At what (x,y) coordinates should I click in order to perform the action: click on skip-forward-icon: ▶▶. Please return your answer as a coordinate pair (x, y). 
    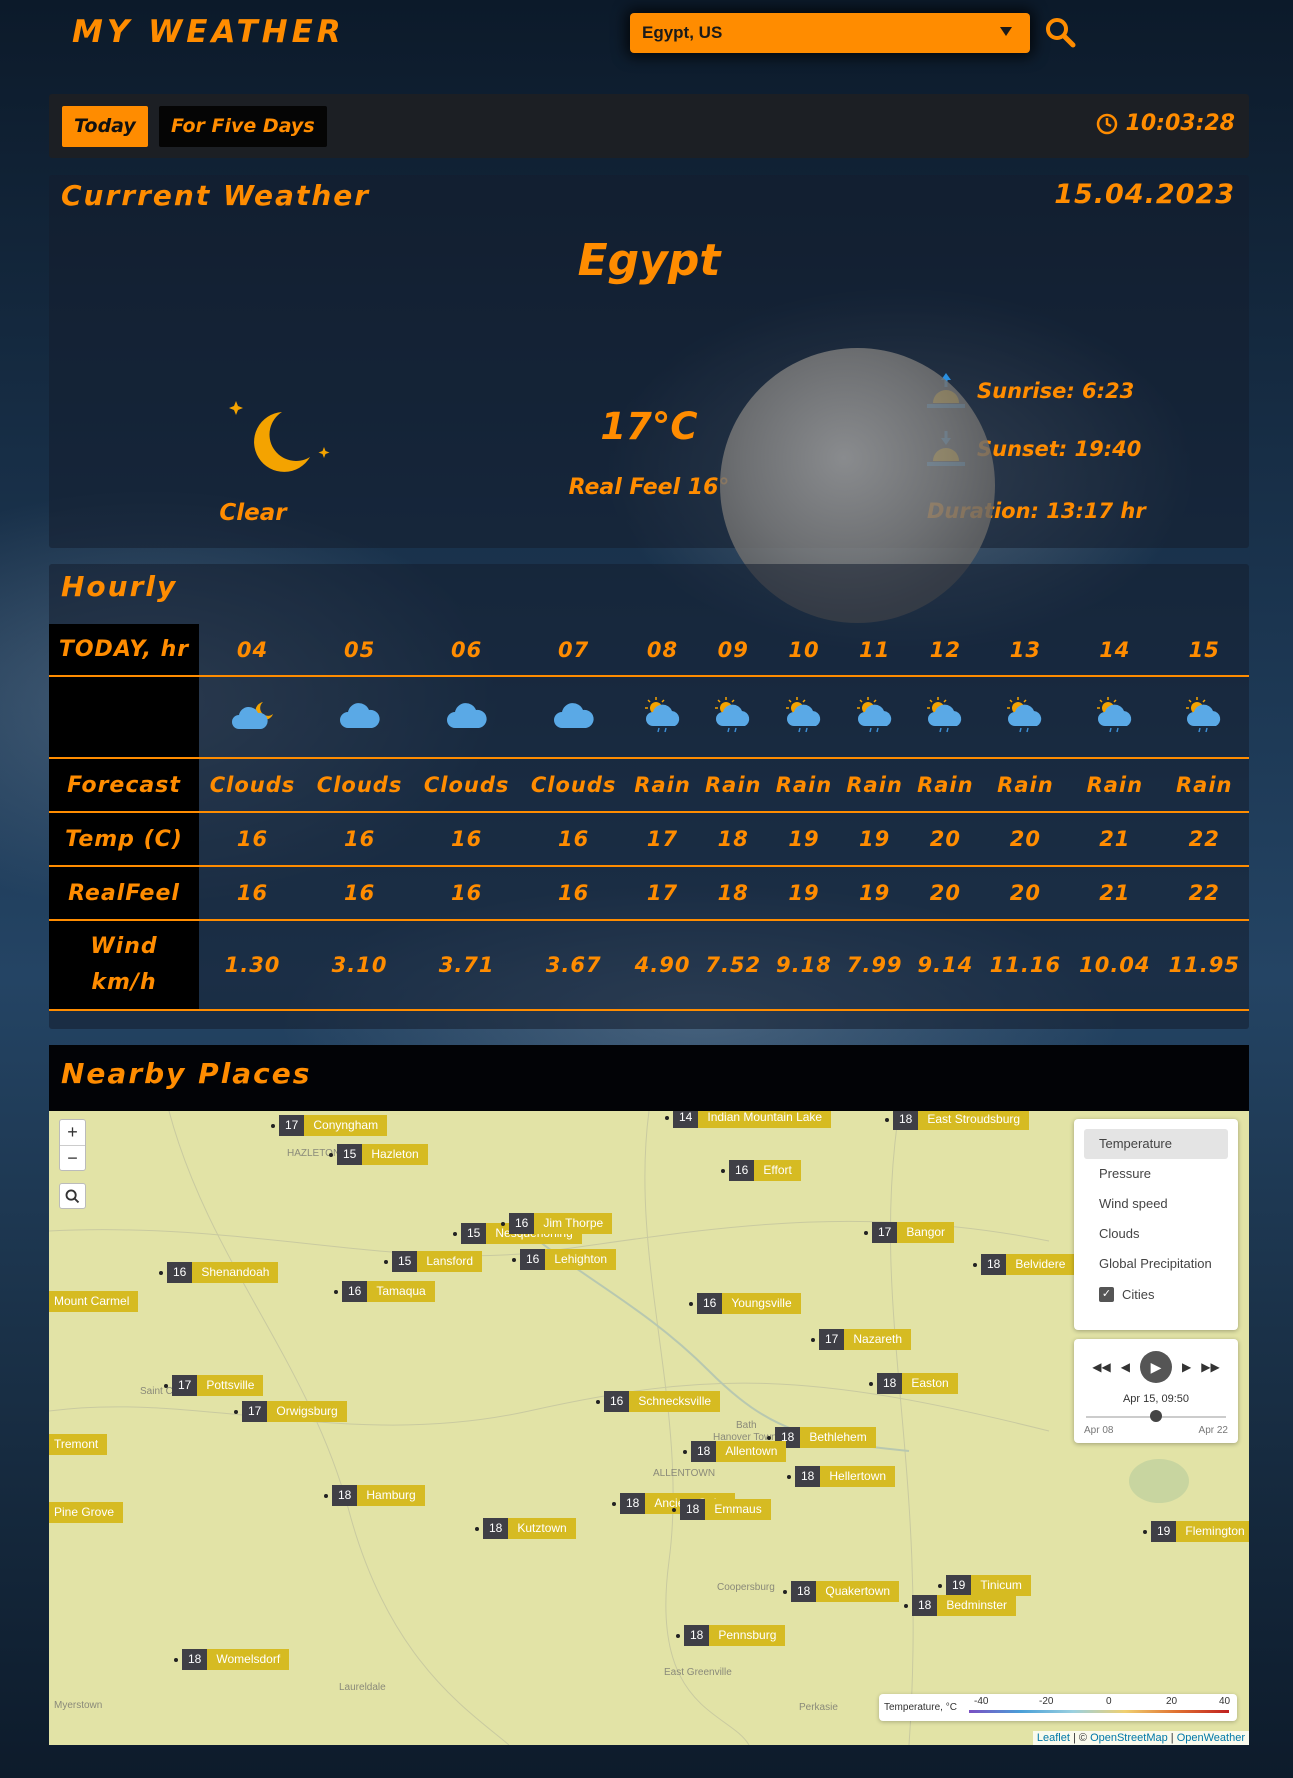
    Looking at the image, I should click on (1210, 1367).